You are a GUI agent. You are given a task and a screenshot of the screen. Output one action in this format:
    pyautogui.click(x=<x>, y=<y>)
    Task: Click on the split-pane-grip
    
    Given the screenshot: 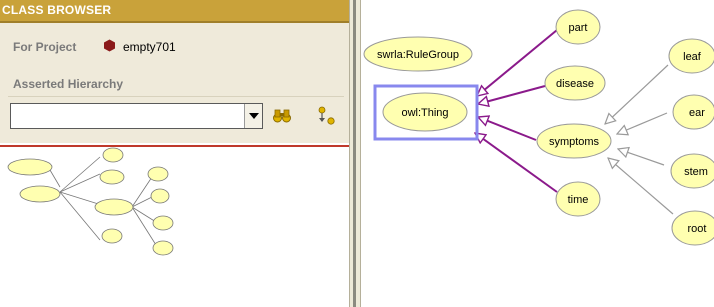 What is the action you would take?
    pyautogui.click(x=354, y=153)
    